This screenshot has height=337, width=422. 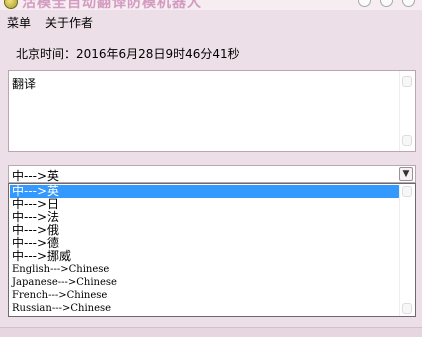 I want to click on dropdown-scrollbar, so click(x=407, y=250).